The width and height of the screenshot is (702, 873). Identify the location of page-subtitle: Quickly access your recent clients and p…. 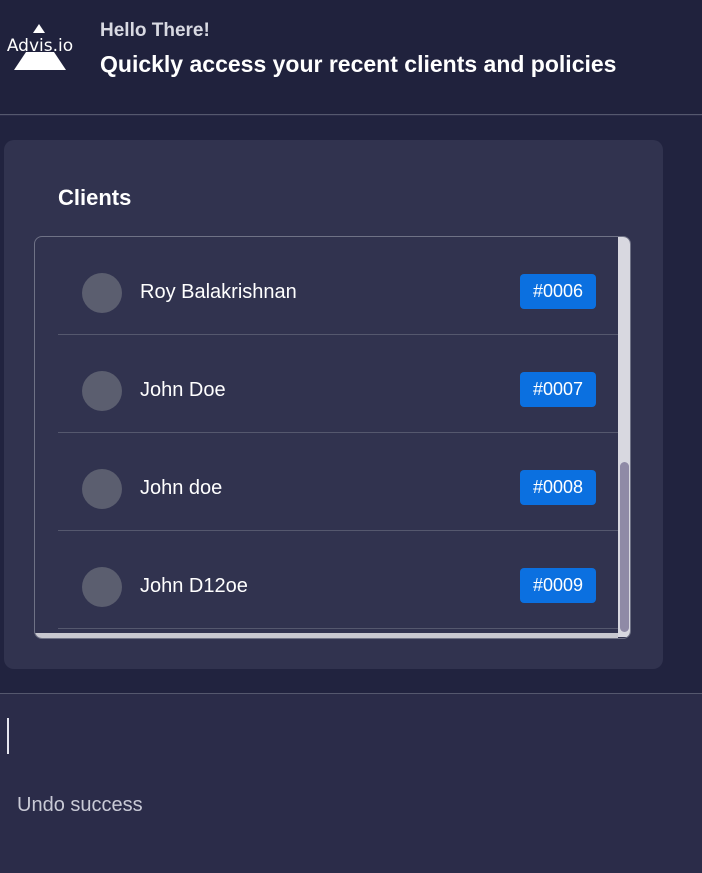
(358, 64).